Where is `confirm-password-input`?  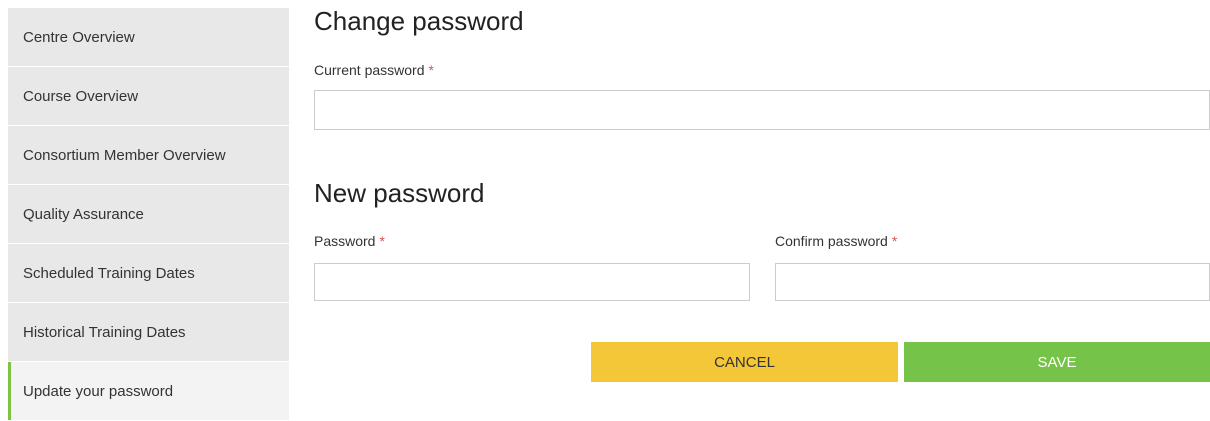
confirm-password-input is located at coordinates (992, 282).